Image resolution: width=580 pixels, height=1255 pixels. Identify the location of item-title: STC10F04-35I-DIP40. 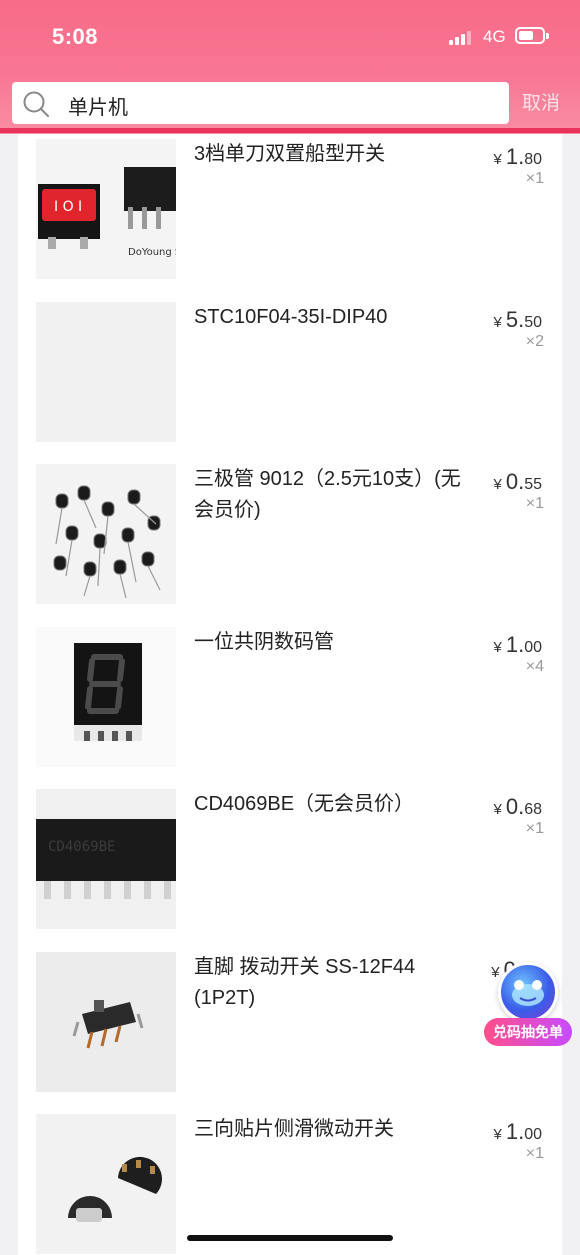
(291, 317).